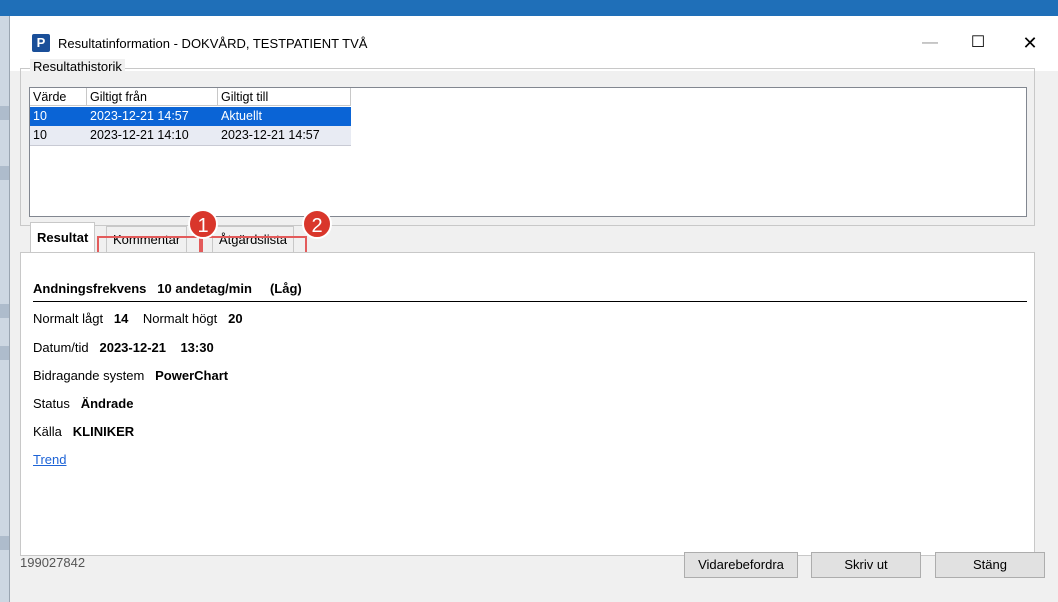 Image resolution: width=1058 pixels, height=602 pixels. I want to click on list-header: Värde Giltigt från Giltigt till, so click(190, 97).